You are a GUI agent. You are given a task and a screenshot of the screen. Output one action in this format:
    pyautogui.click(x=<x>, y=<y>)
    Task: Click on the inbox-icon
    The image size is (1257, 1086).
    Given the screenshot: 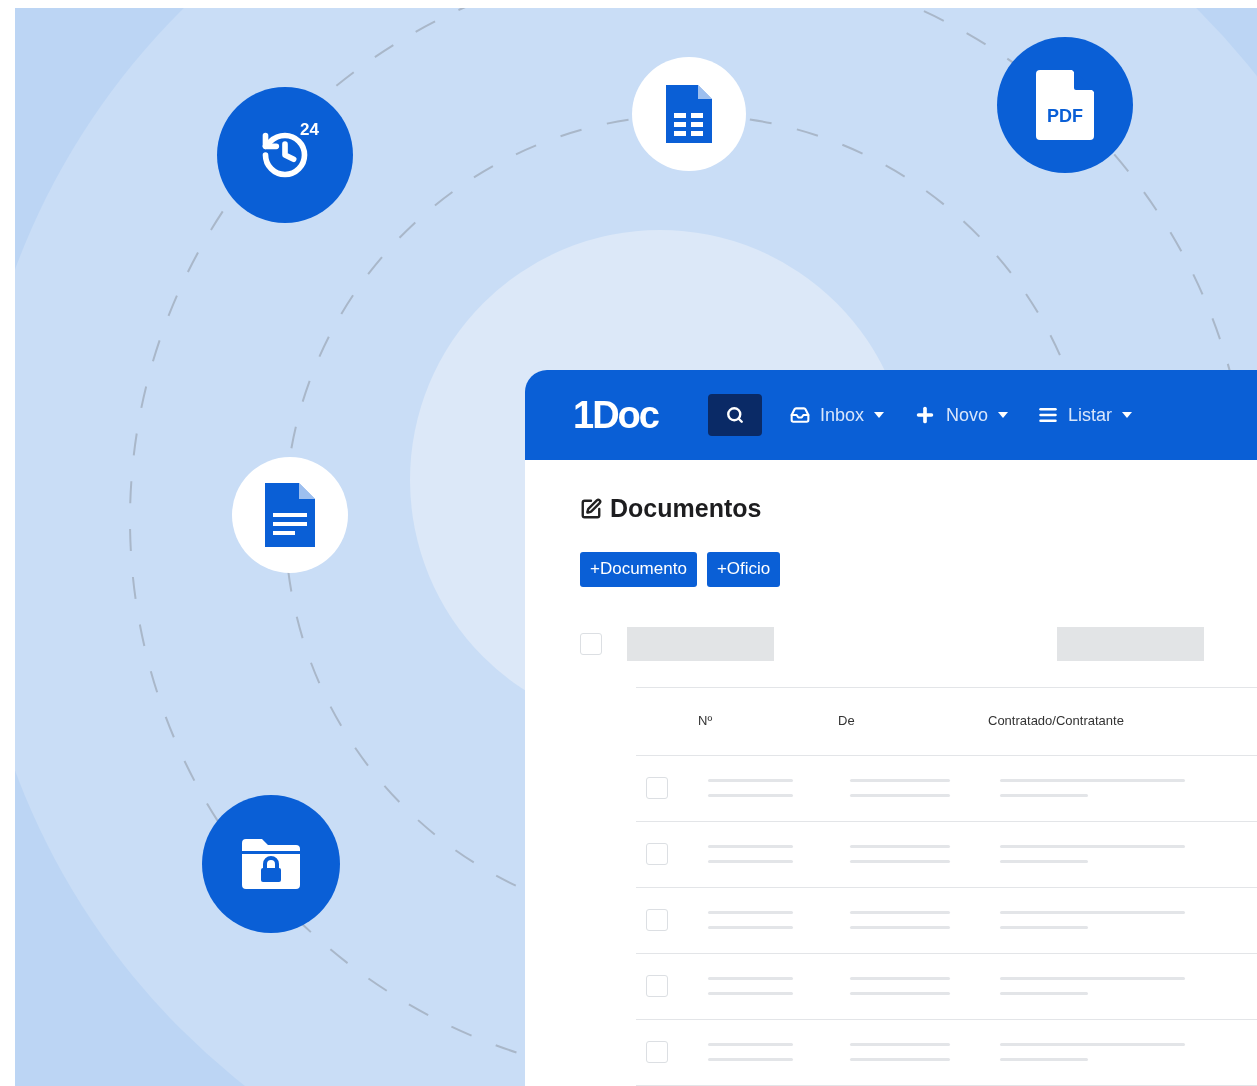 What is the action you would take?
    pyautogui.click(x=799, y=415)
    